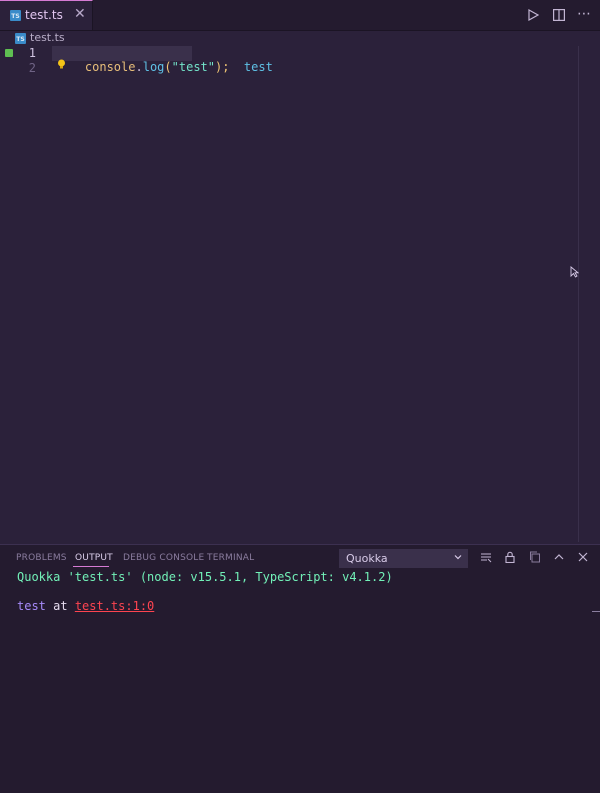  I want to click on close-icon, so click(583, 557).